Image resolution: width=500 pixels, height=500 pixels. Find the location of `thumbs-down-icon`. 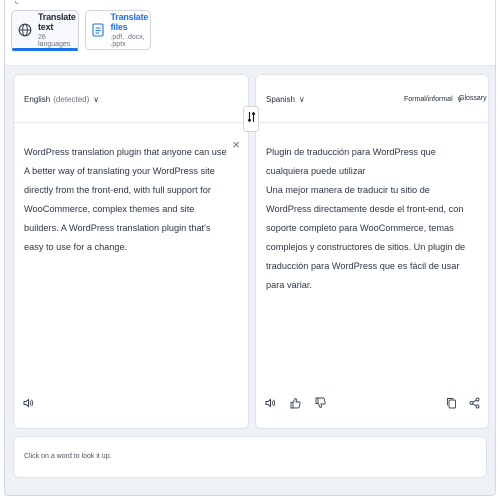

thumbs-down-icon is located at coordinates (320, 405).